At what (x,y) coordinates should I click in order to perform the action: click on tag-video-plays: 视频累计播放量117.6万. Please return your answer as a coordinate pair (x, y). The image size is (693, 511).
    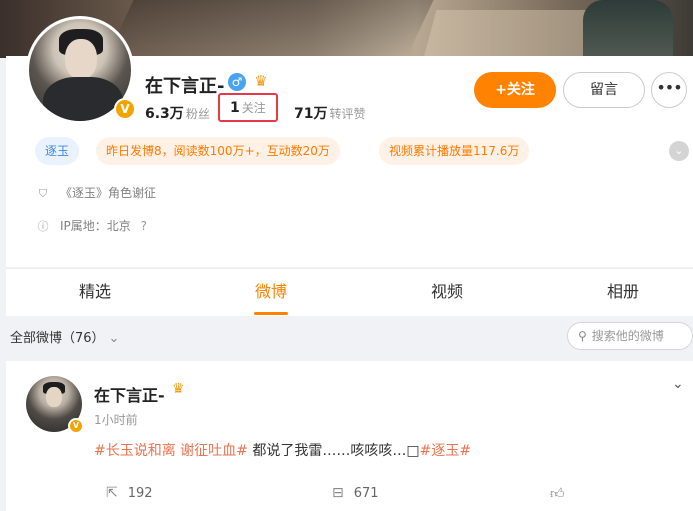
    Looking at the image, I should click on (454, 151).